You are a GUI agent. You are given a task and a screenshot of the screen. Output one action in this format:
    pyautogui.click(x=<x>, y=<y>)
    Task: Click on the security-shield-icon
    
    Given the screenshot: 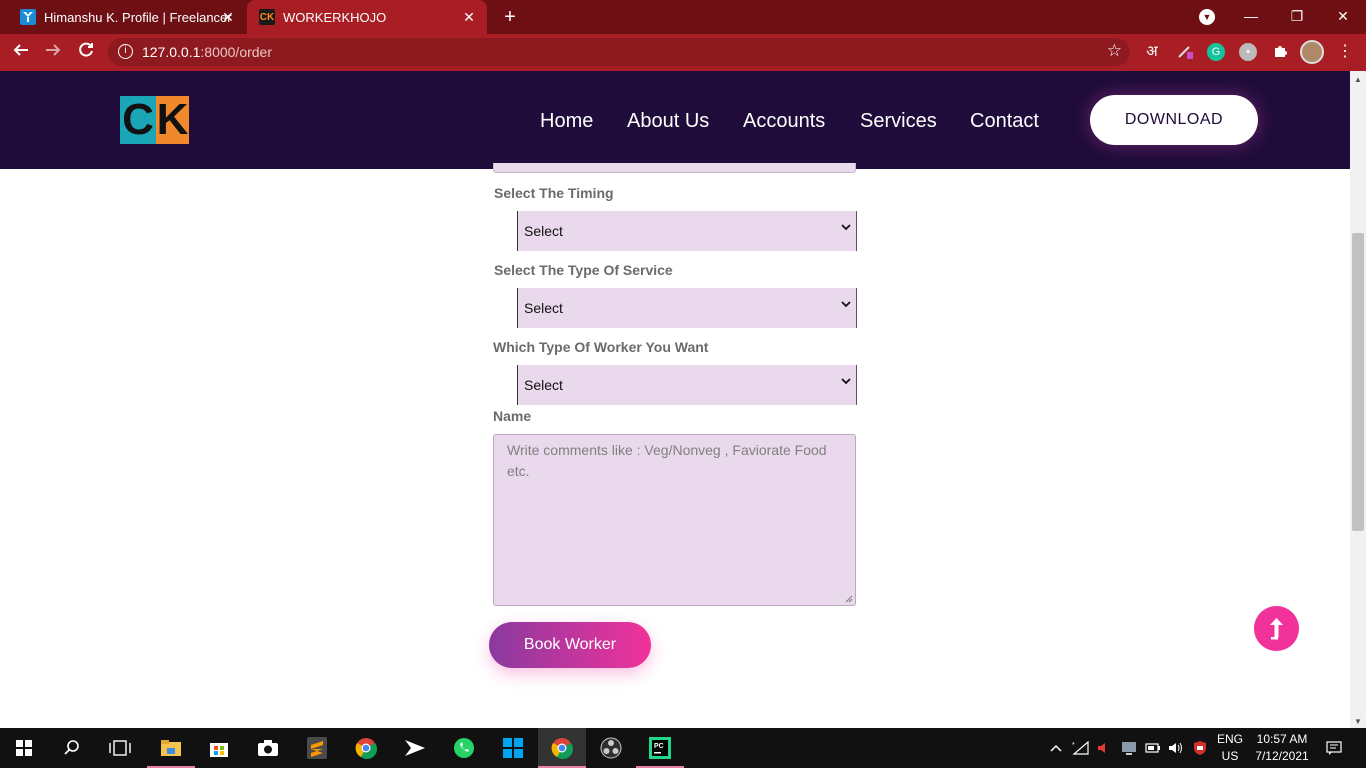 What is the action you would take?
    pyautogui.click(x=1200, y=748)
    